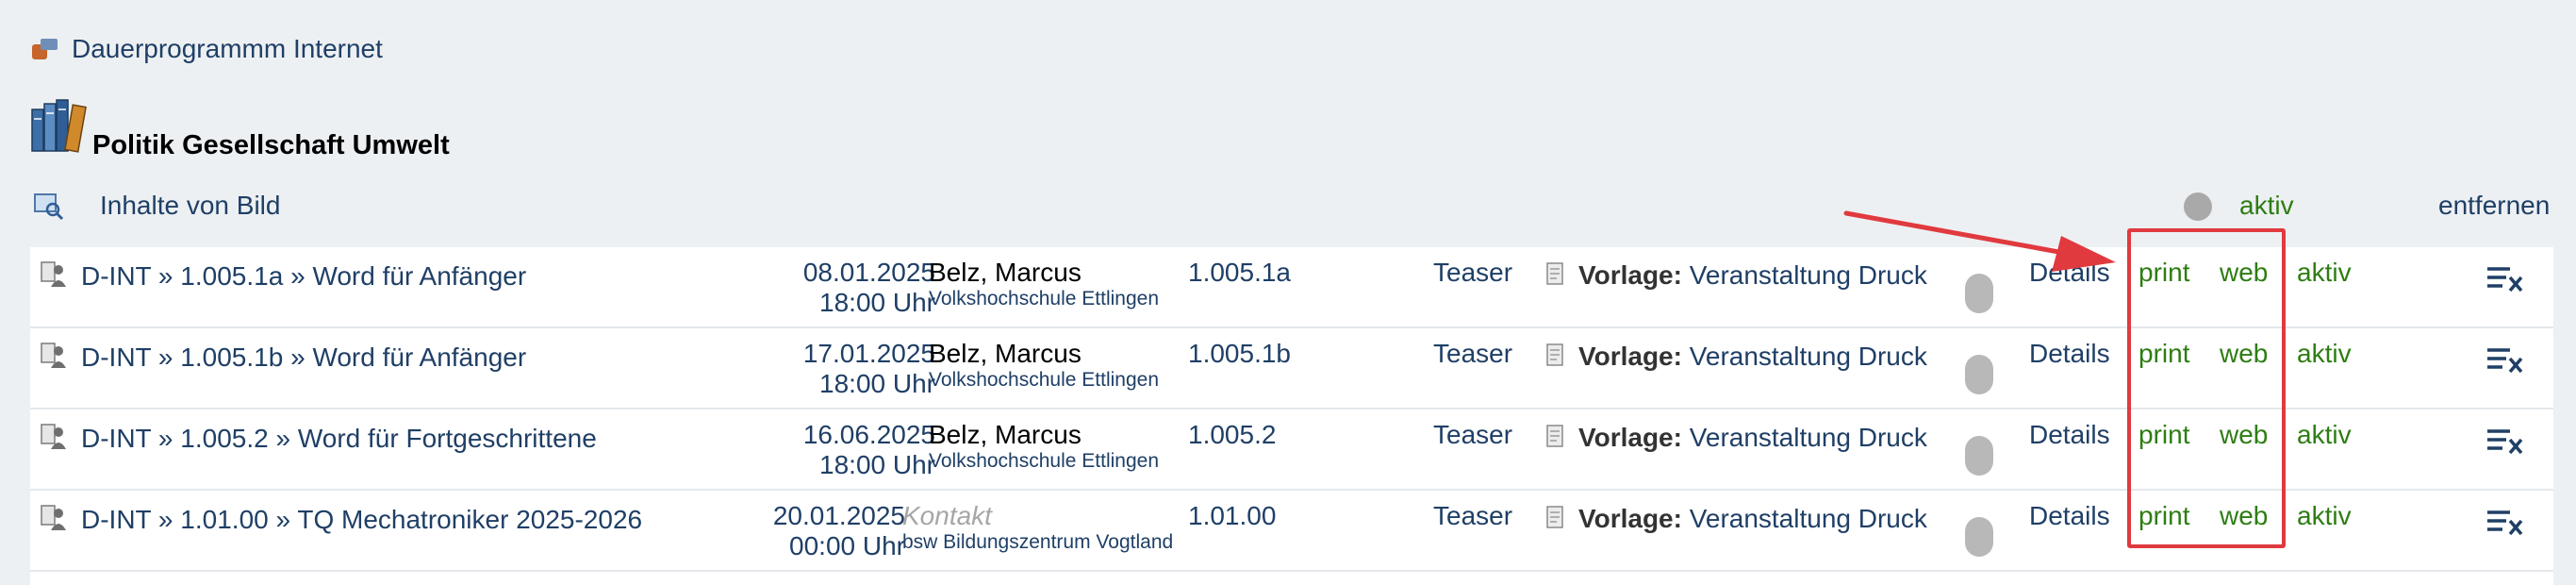 Image resolution: width=2576 pixels, height=585 pixels. What do you see at coordinates (2494, 205) in the screenshot?
I see `column-entfernen-label: entfernen` at bounding box center [2494, 205].